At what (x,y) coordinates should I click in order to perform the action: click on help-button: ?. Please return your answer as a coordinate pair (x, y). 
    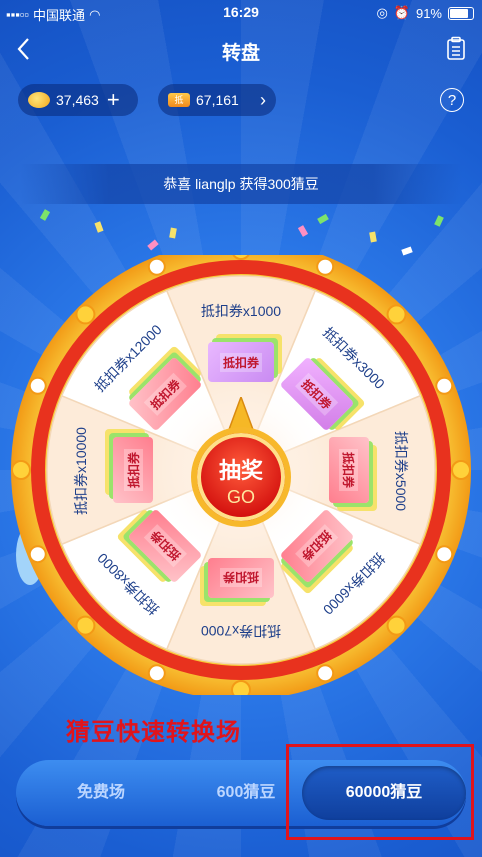
    Looking at the image, I should click on (452, 100).